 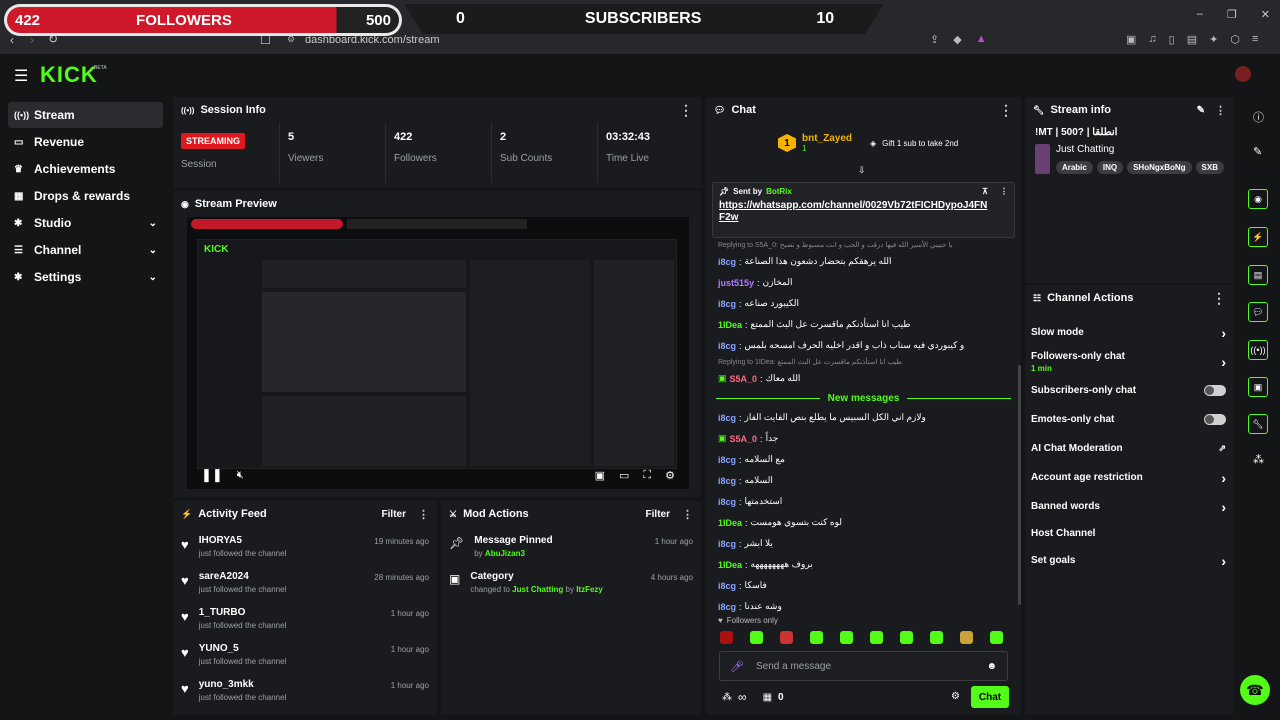 I want to click on mod-user: AbuJizan3, so click(x=505, y=553).